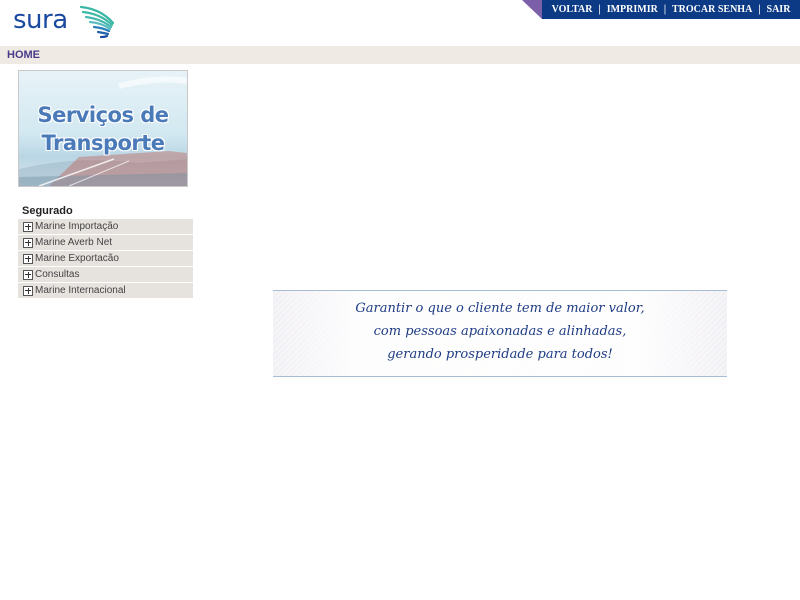 This screenshot has height=600, width=800. I want to click on slogan-line3: gerando prosperidade para todos!, so click(500, 354).